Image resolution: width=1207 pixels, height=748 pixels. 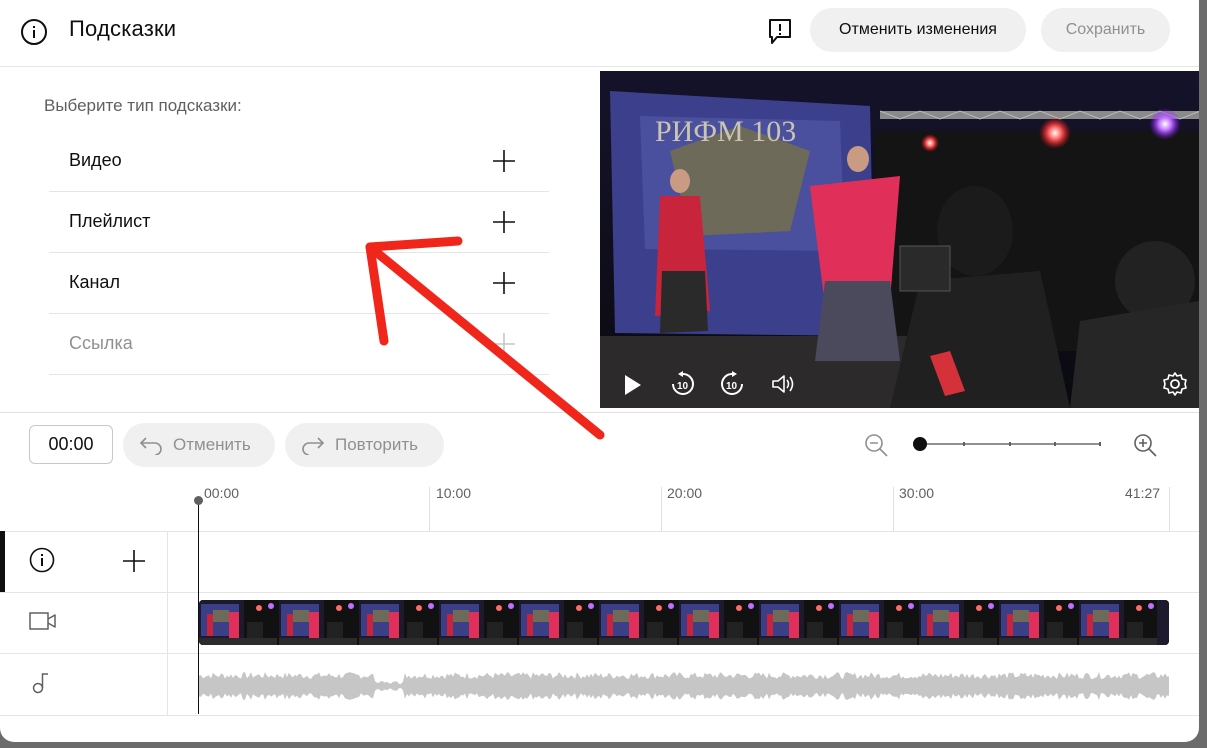 I want to click on active-track-indicator, so click(x=2, y=561).